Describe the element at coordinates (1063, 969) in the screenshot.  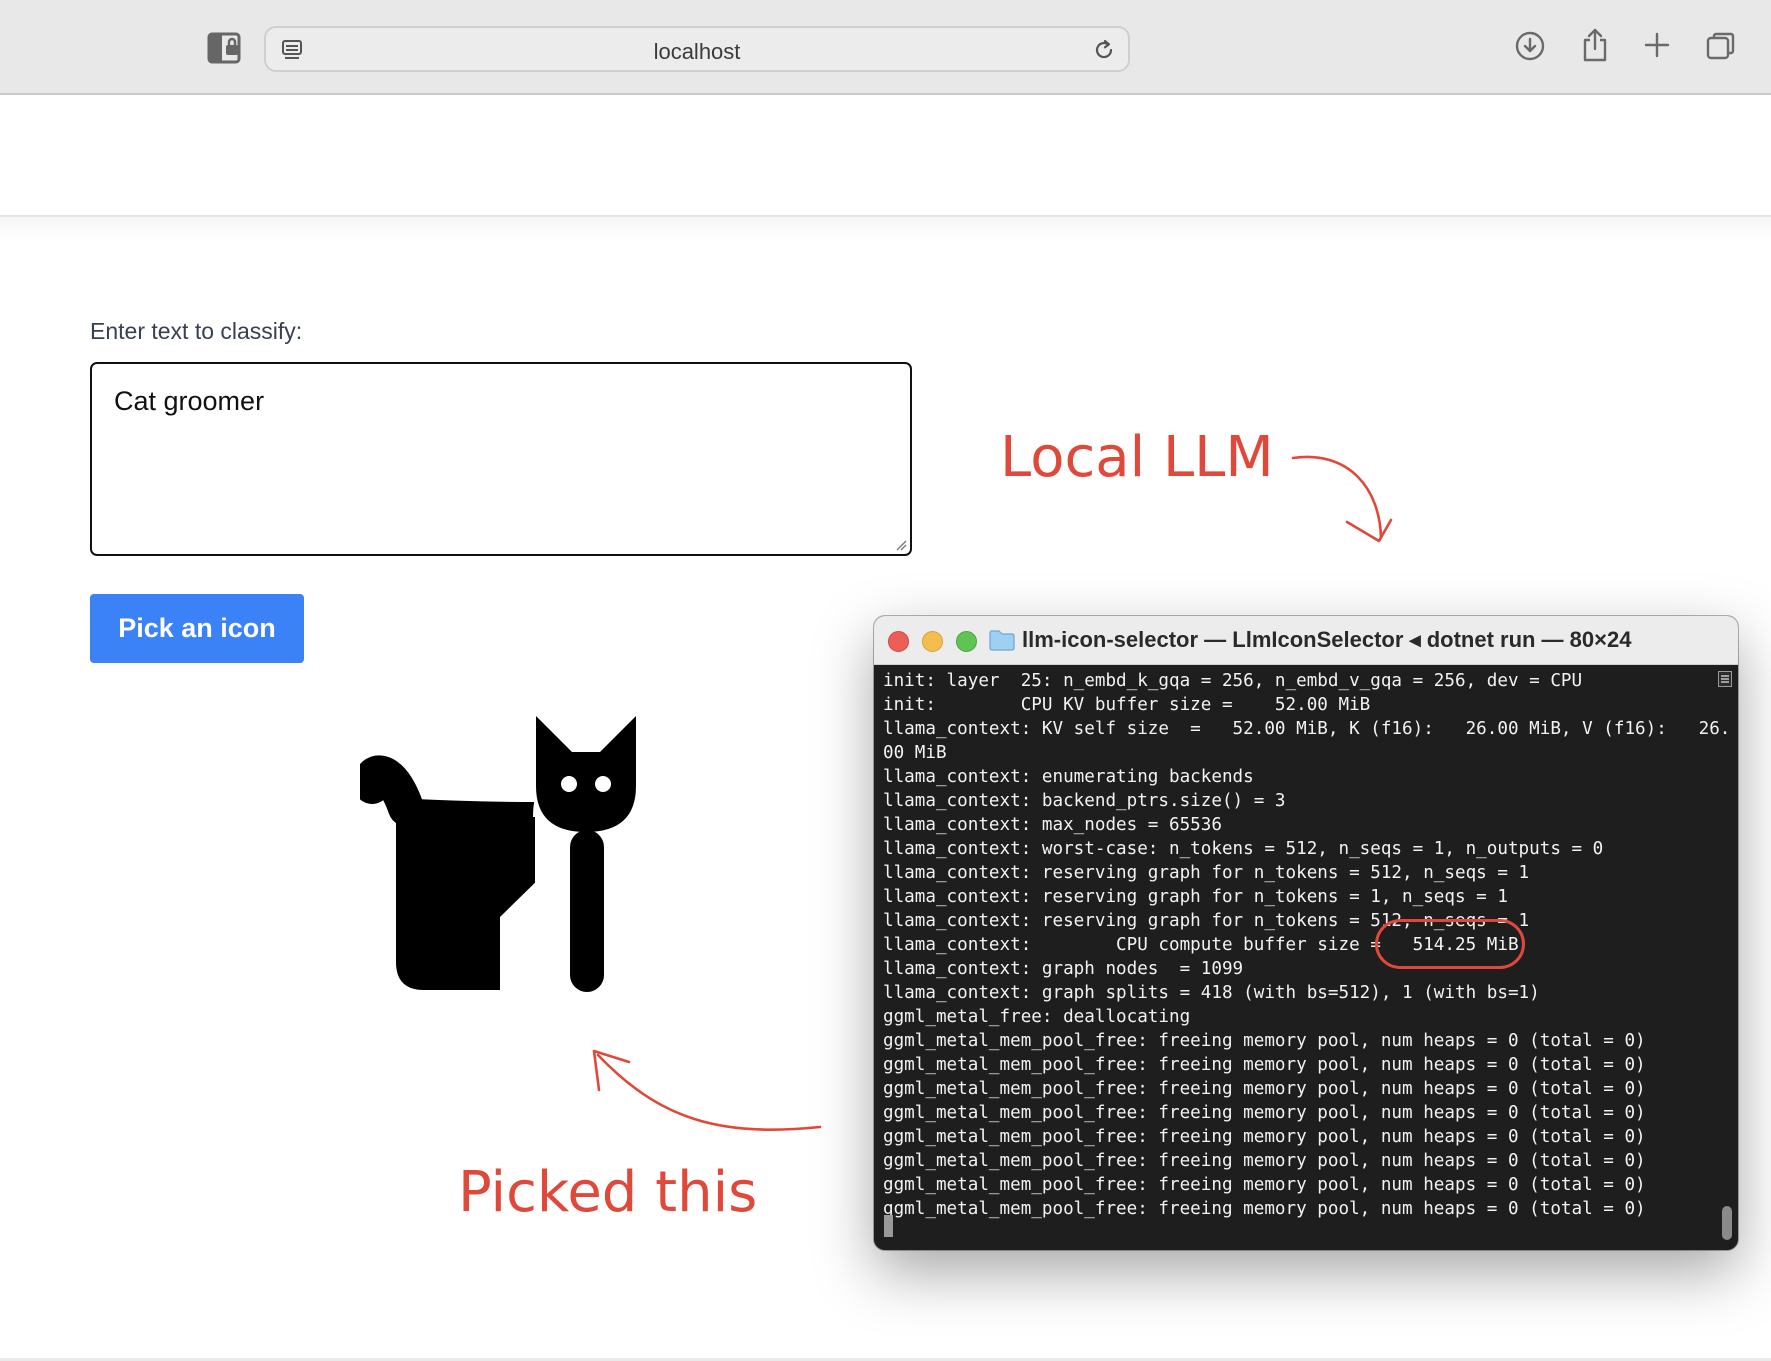
I see `terminal-line: llama_context: graph nodes = 1099` at that location.